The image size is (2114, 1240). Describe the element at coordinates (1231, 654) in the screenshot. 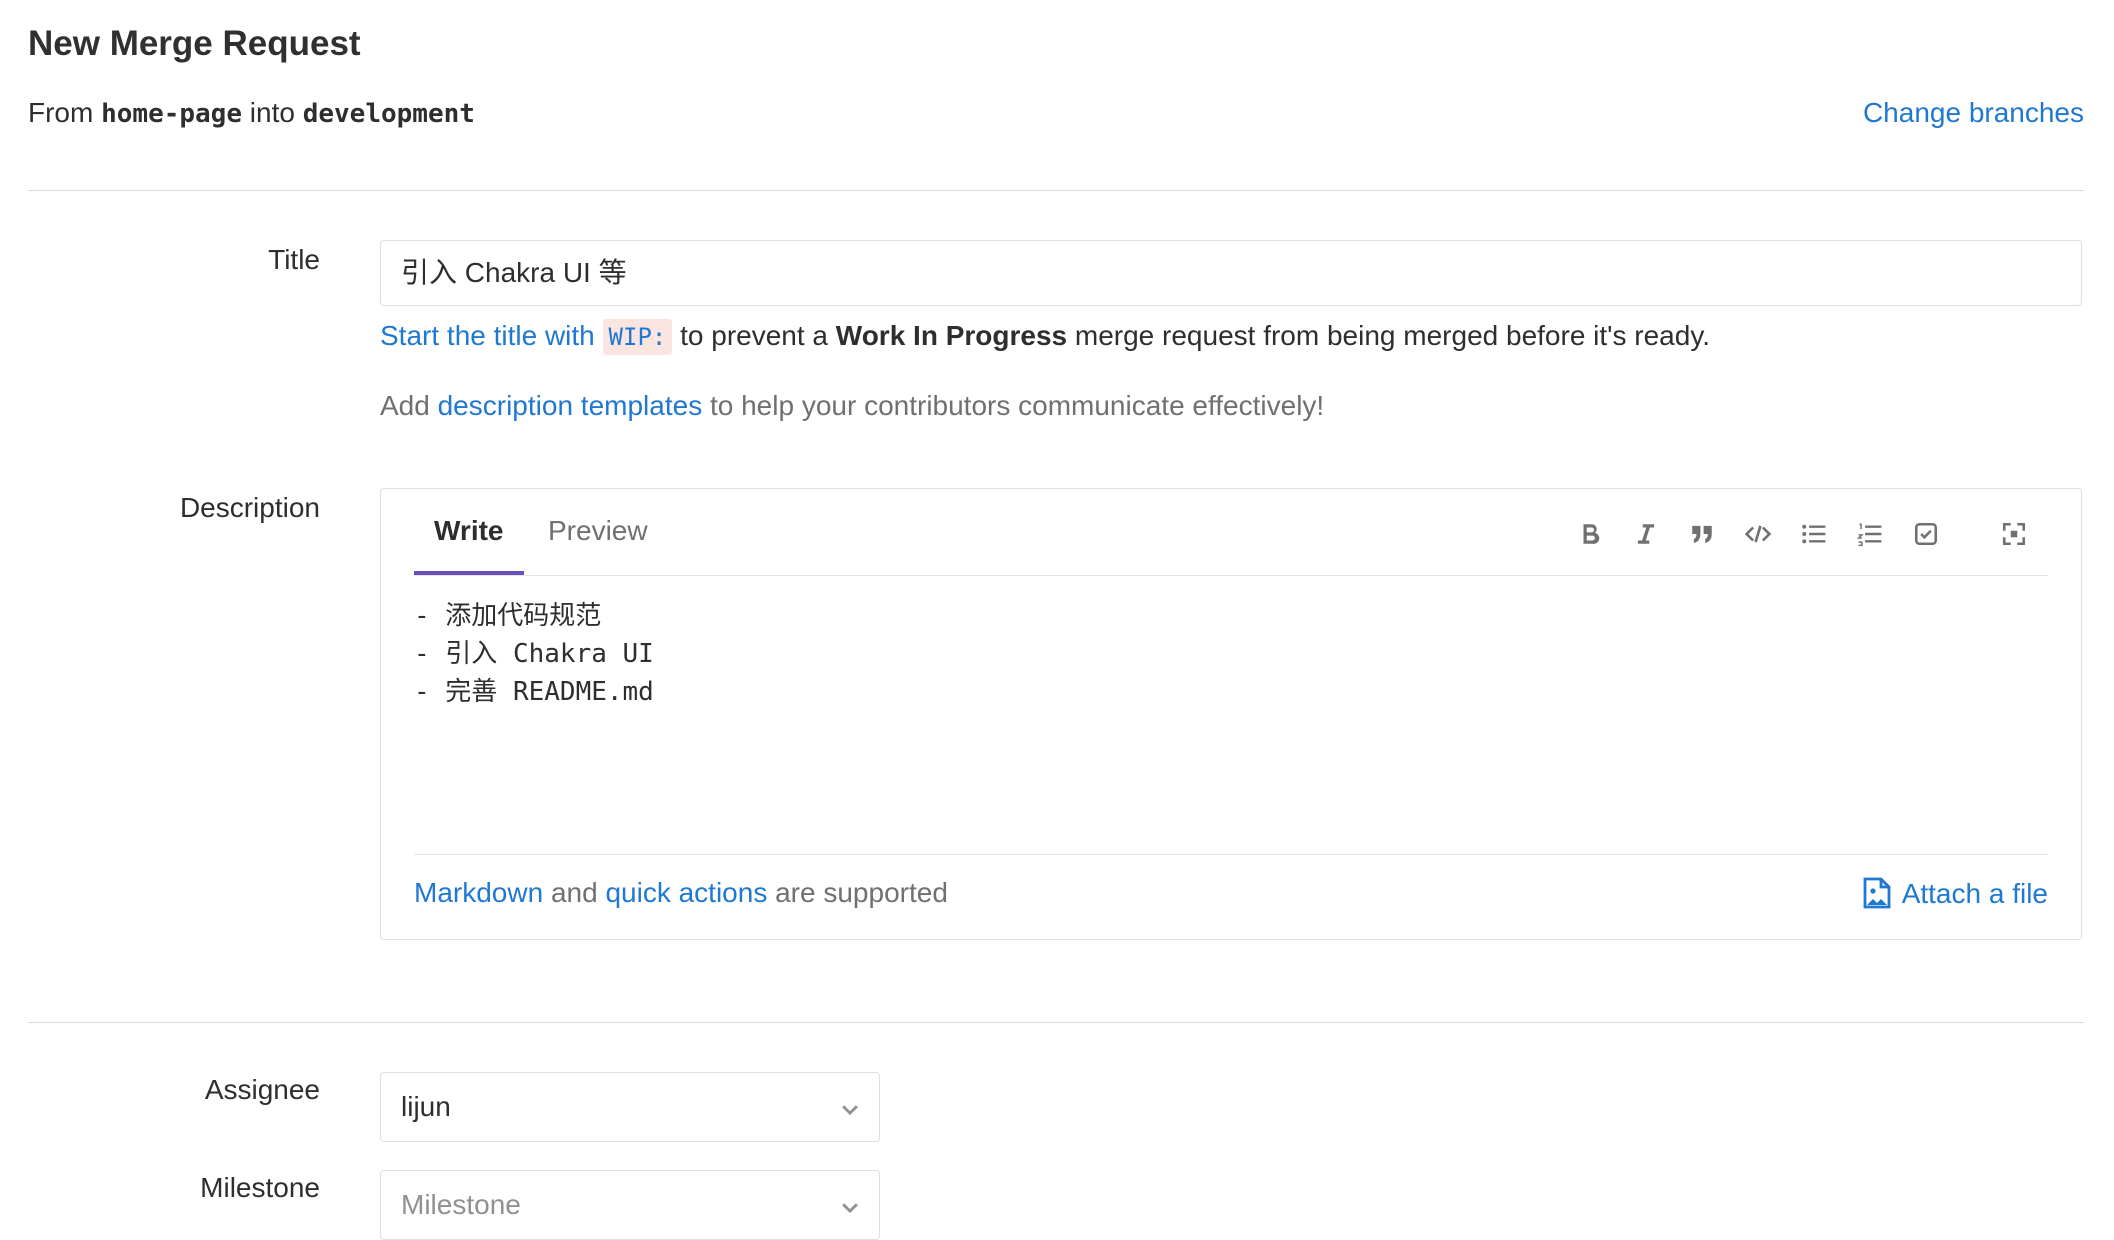

I see `description-textarea: - 添加代码规范 - 引入 Chakra UI - 完善 README.md` at that location.